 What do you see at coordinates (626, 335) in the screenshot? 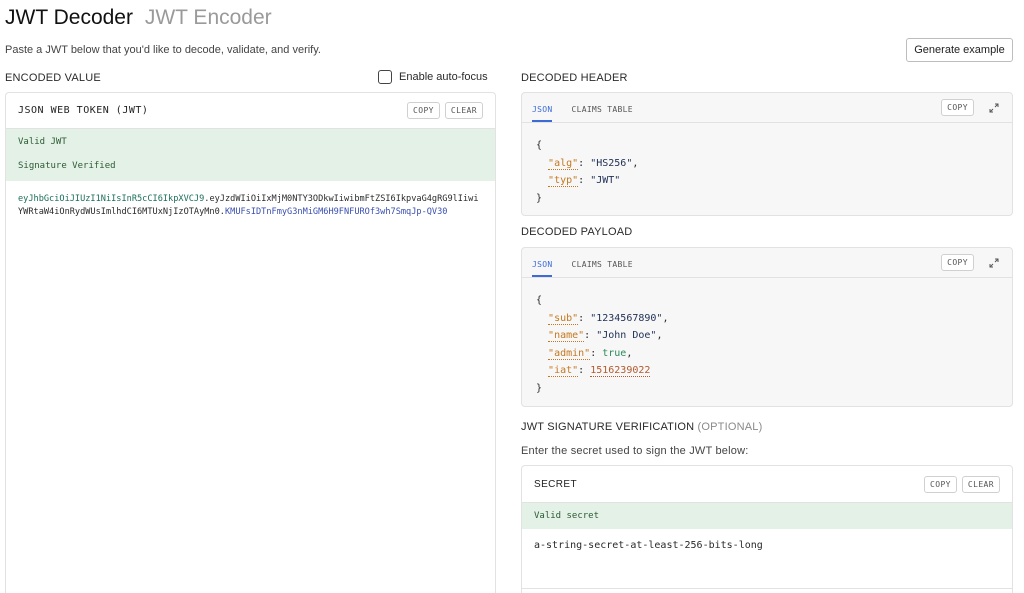
I see `json-value-name: "John Doe"` at bounding box center [626, 335].